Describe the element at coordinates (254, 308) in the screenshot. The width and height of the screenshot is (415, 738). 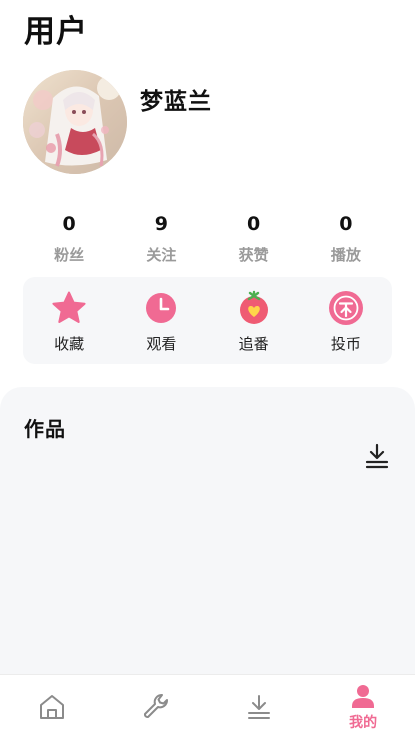
I see `tomato-heart-icon` at that location.